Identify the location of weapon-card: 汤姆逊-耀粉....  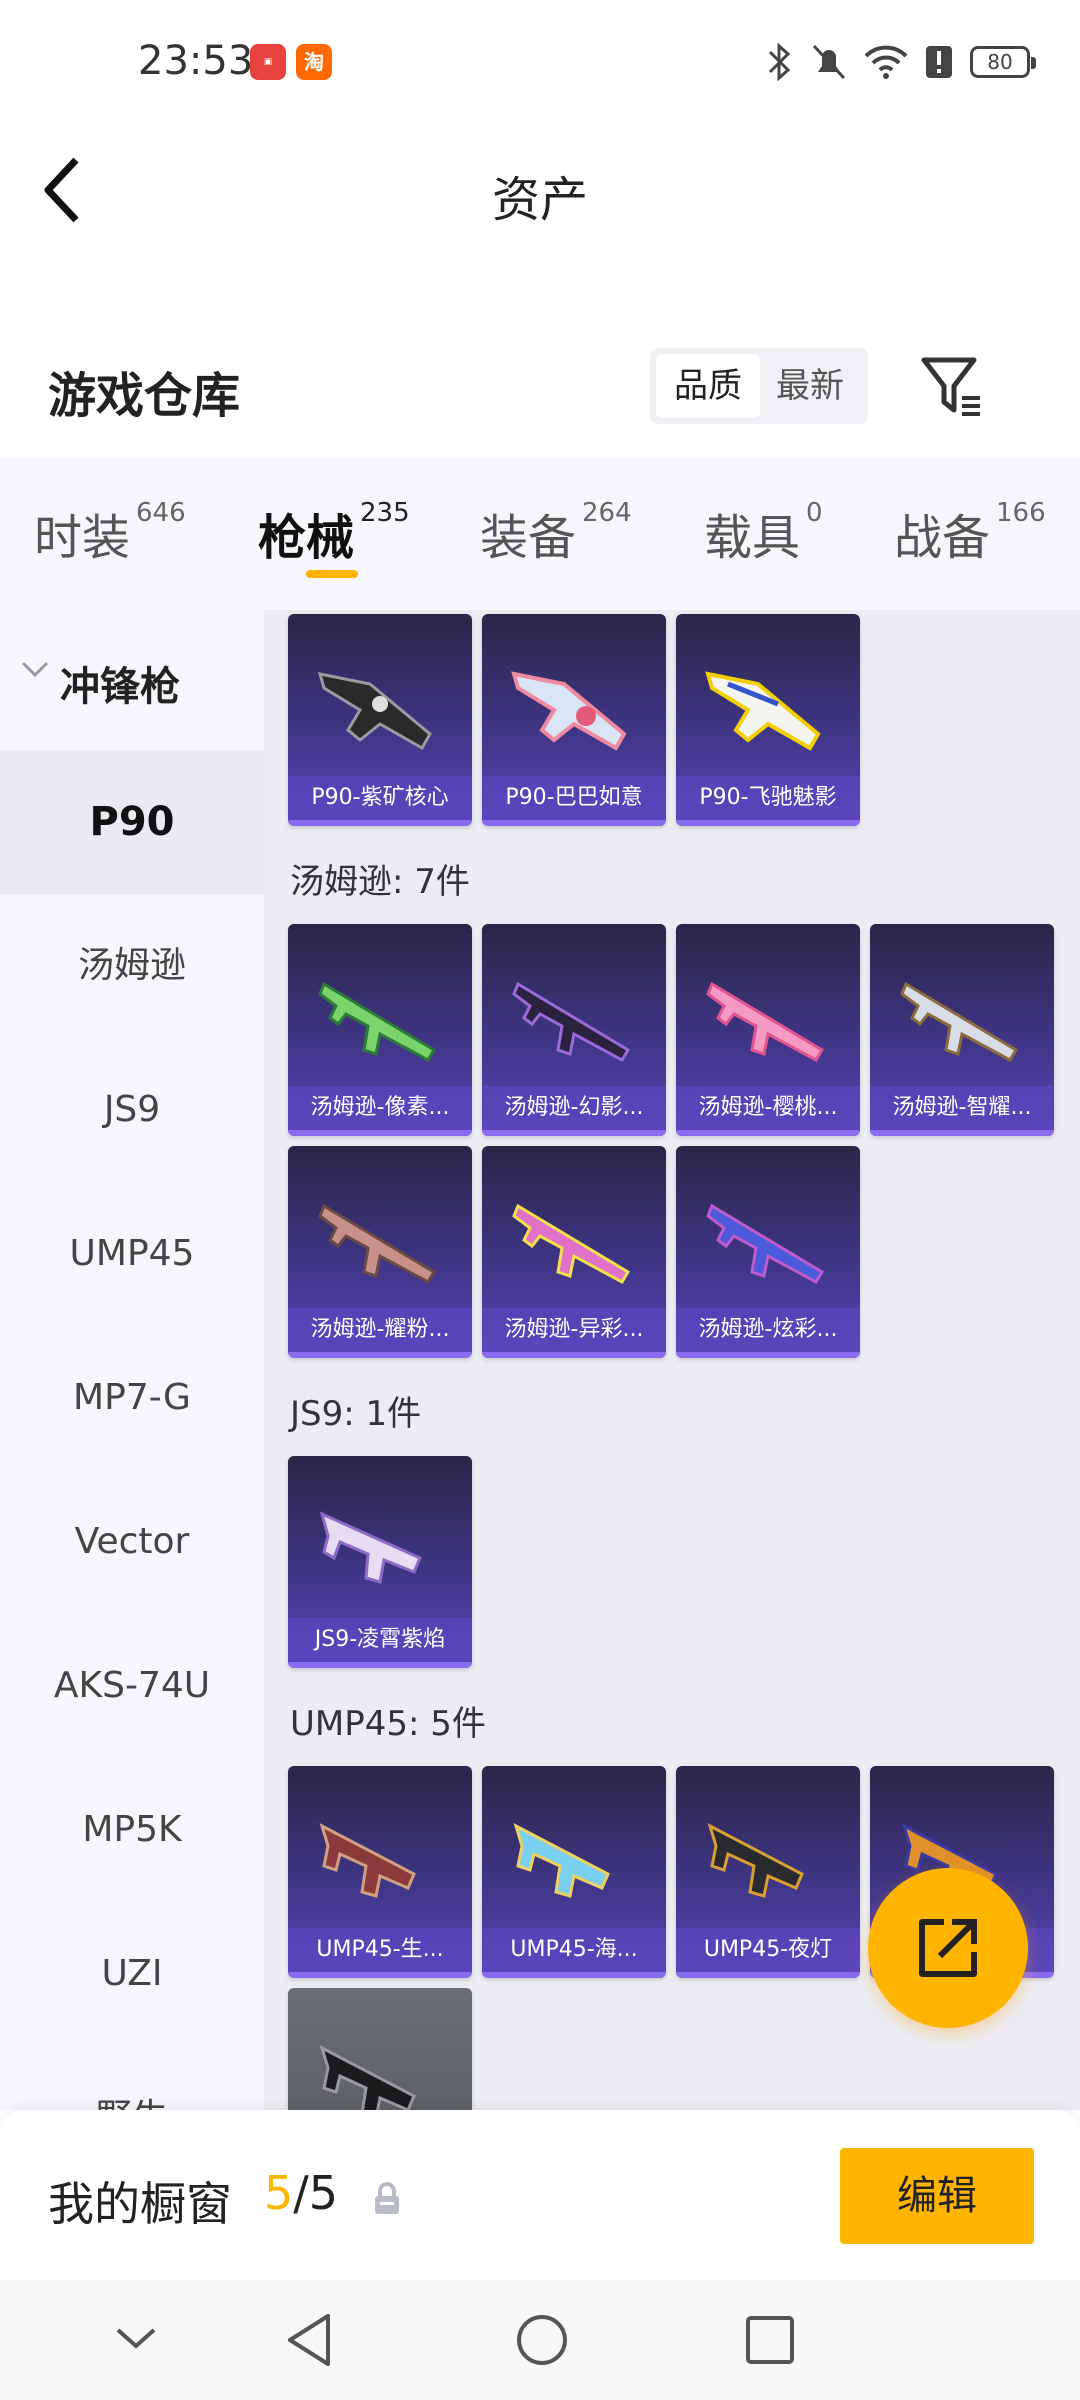
(380, 1252).